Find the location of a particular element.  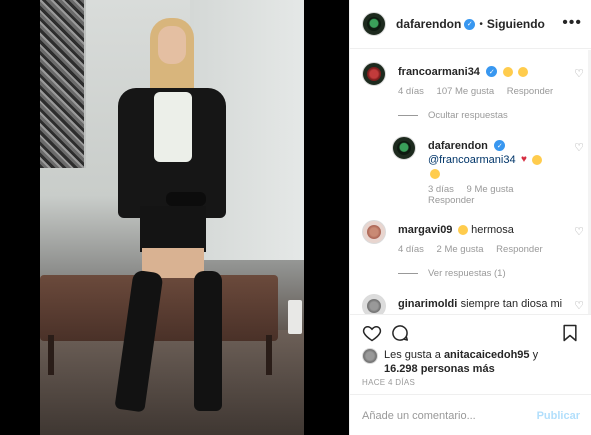

plant-pot is located at coordinates (295, 317).